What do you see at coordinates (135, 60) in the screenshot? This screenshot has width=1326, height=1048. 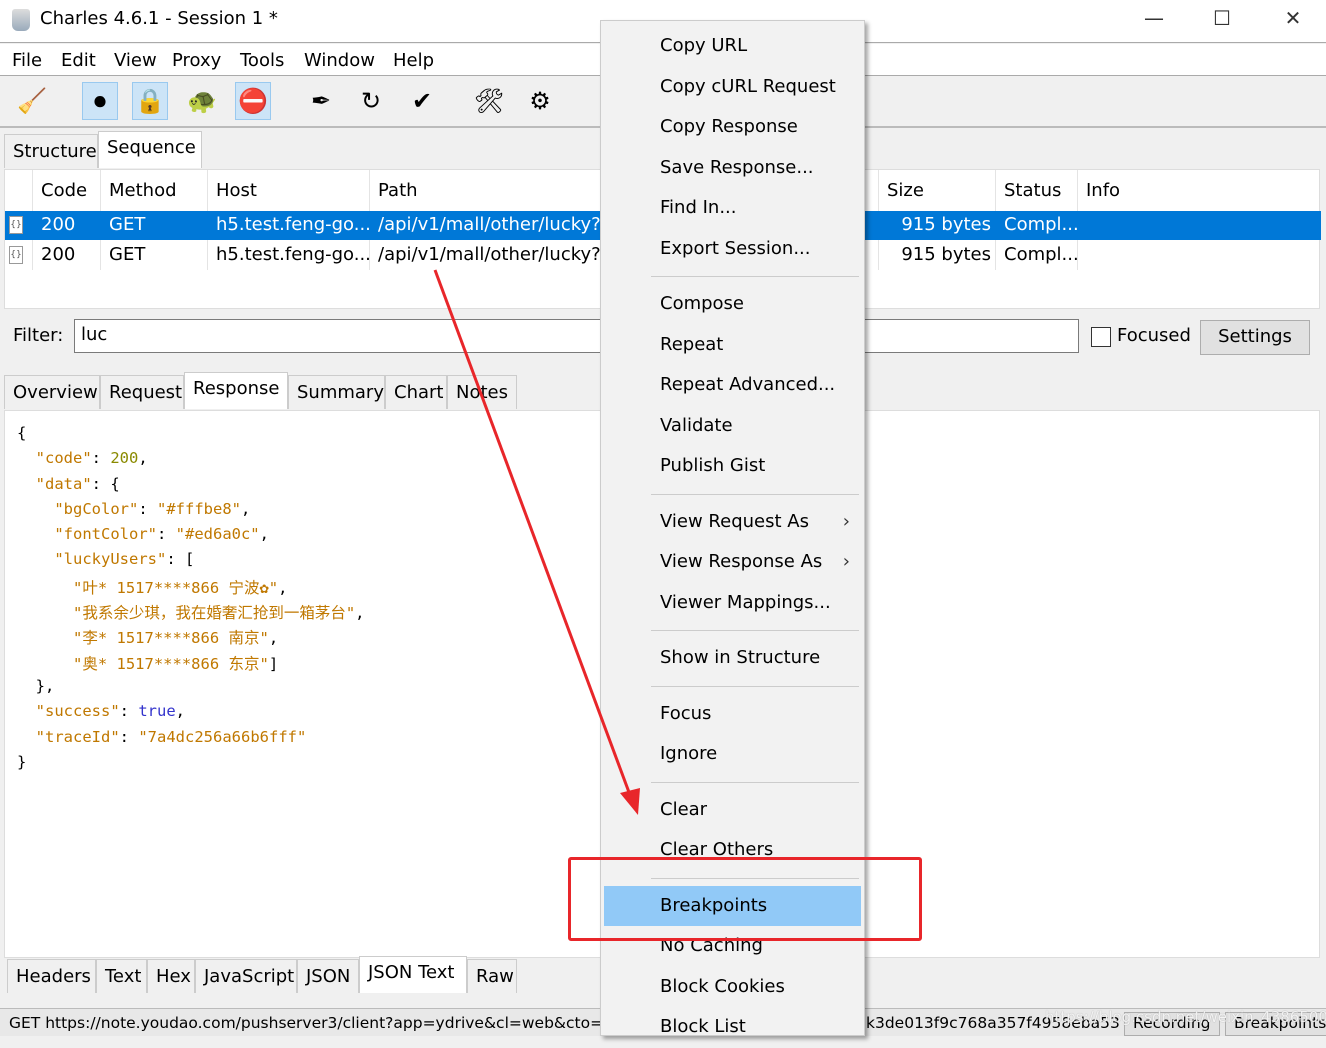 I see `menu-view: View` at bounding box center [135, 60].